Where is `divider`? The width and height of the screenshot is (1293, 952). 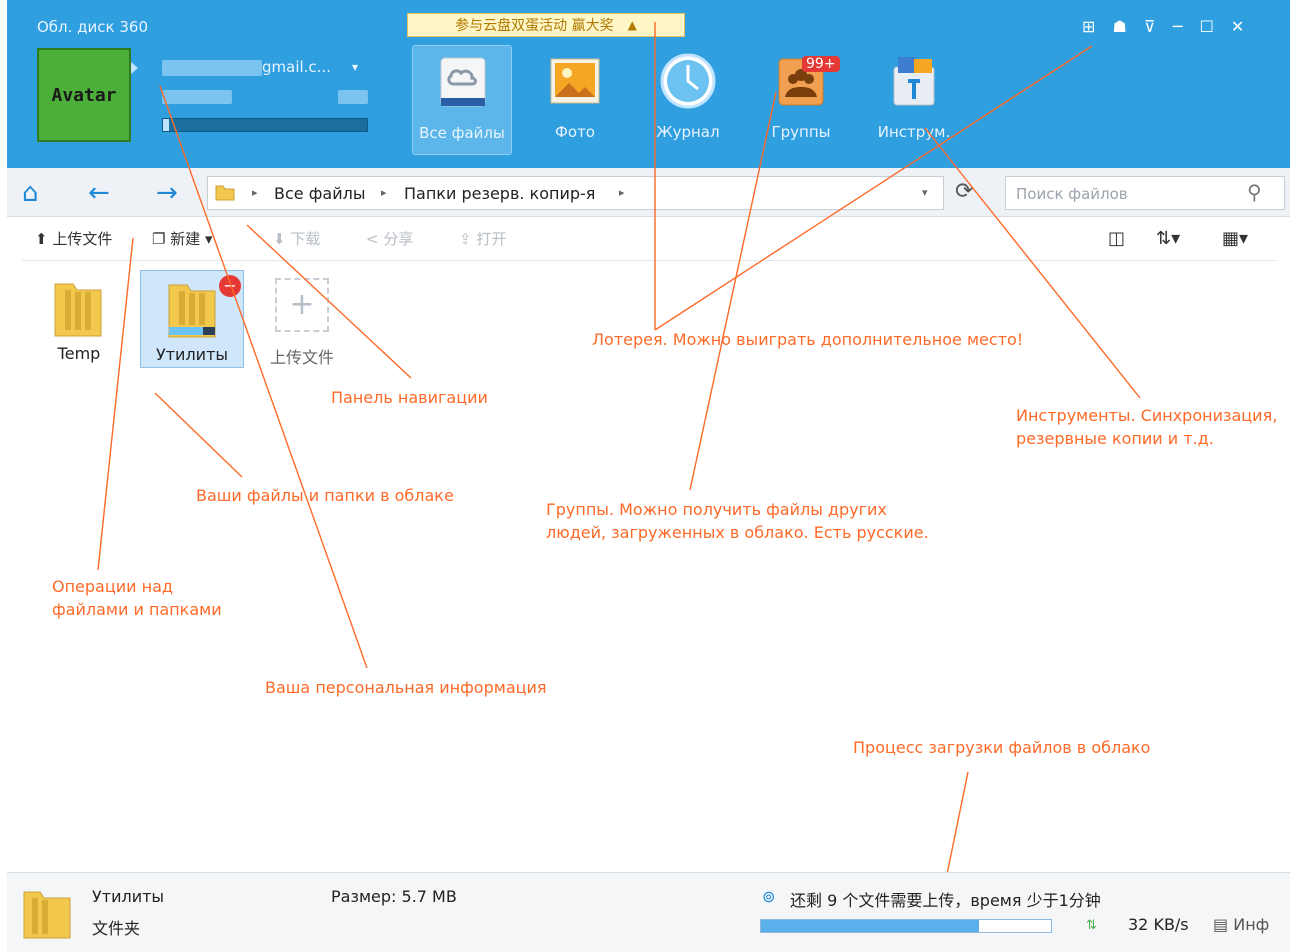
divider is located at coordinates (649, 260).